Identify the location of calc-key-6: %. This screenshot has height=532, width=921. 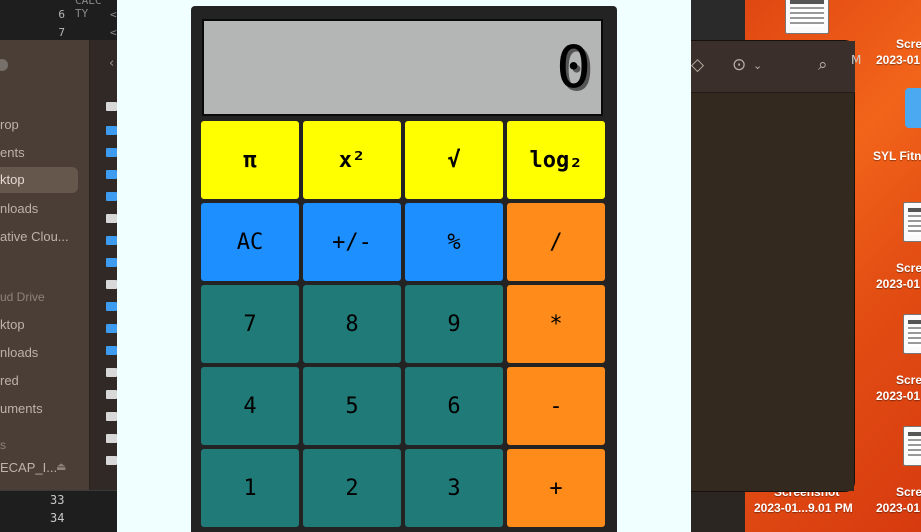
(454, 242).